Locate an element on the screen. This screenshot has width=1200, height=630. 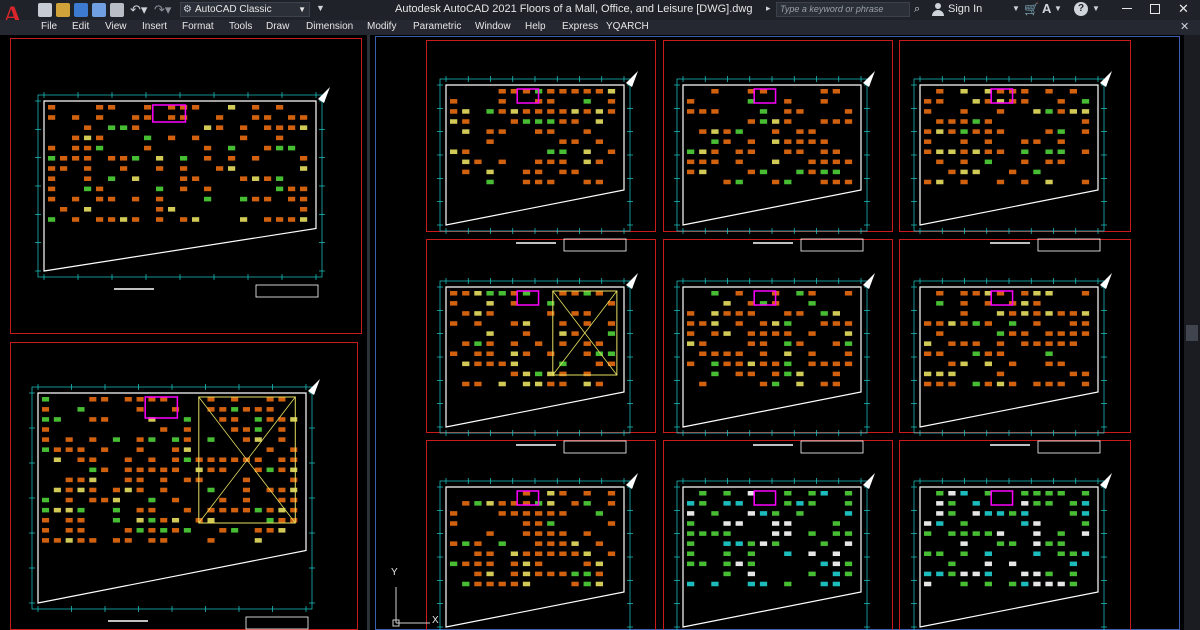
signin-button: Sign In is located at coordinates (965, 9).